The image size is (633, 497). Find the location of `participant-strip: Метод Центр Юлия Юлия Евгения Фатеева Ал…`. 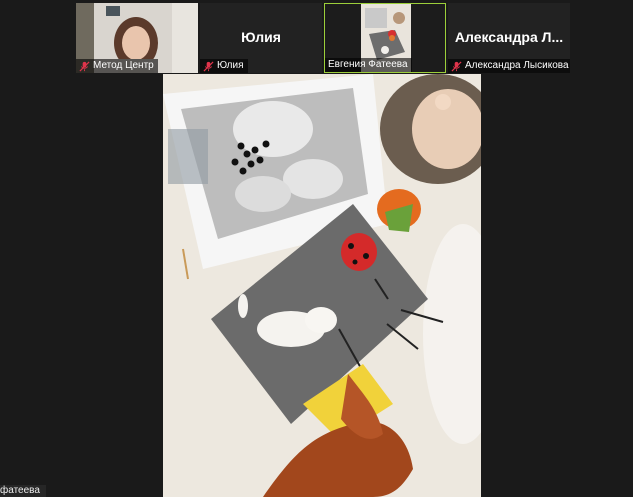

participant-strip: Метод Центр Юлия Юлия Евгения Фатеева Ал… is located at coordinates (316, 37).